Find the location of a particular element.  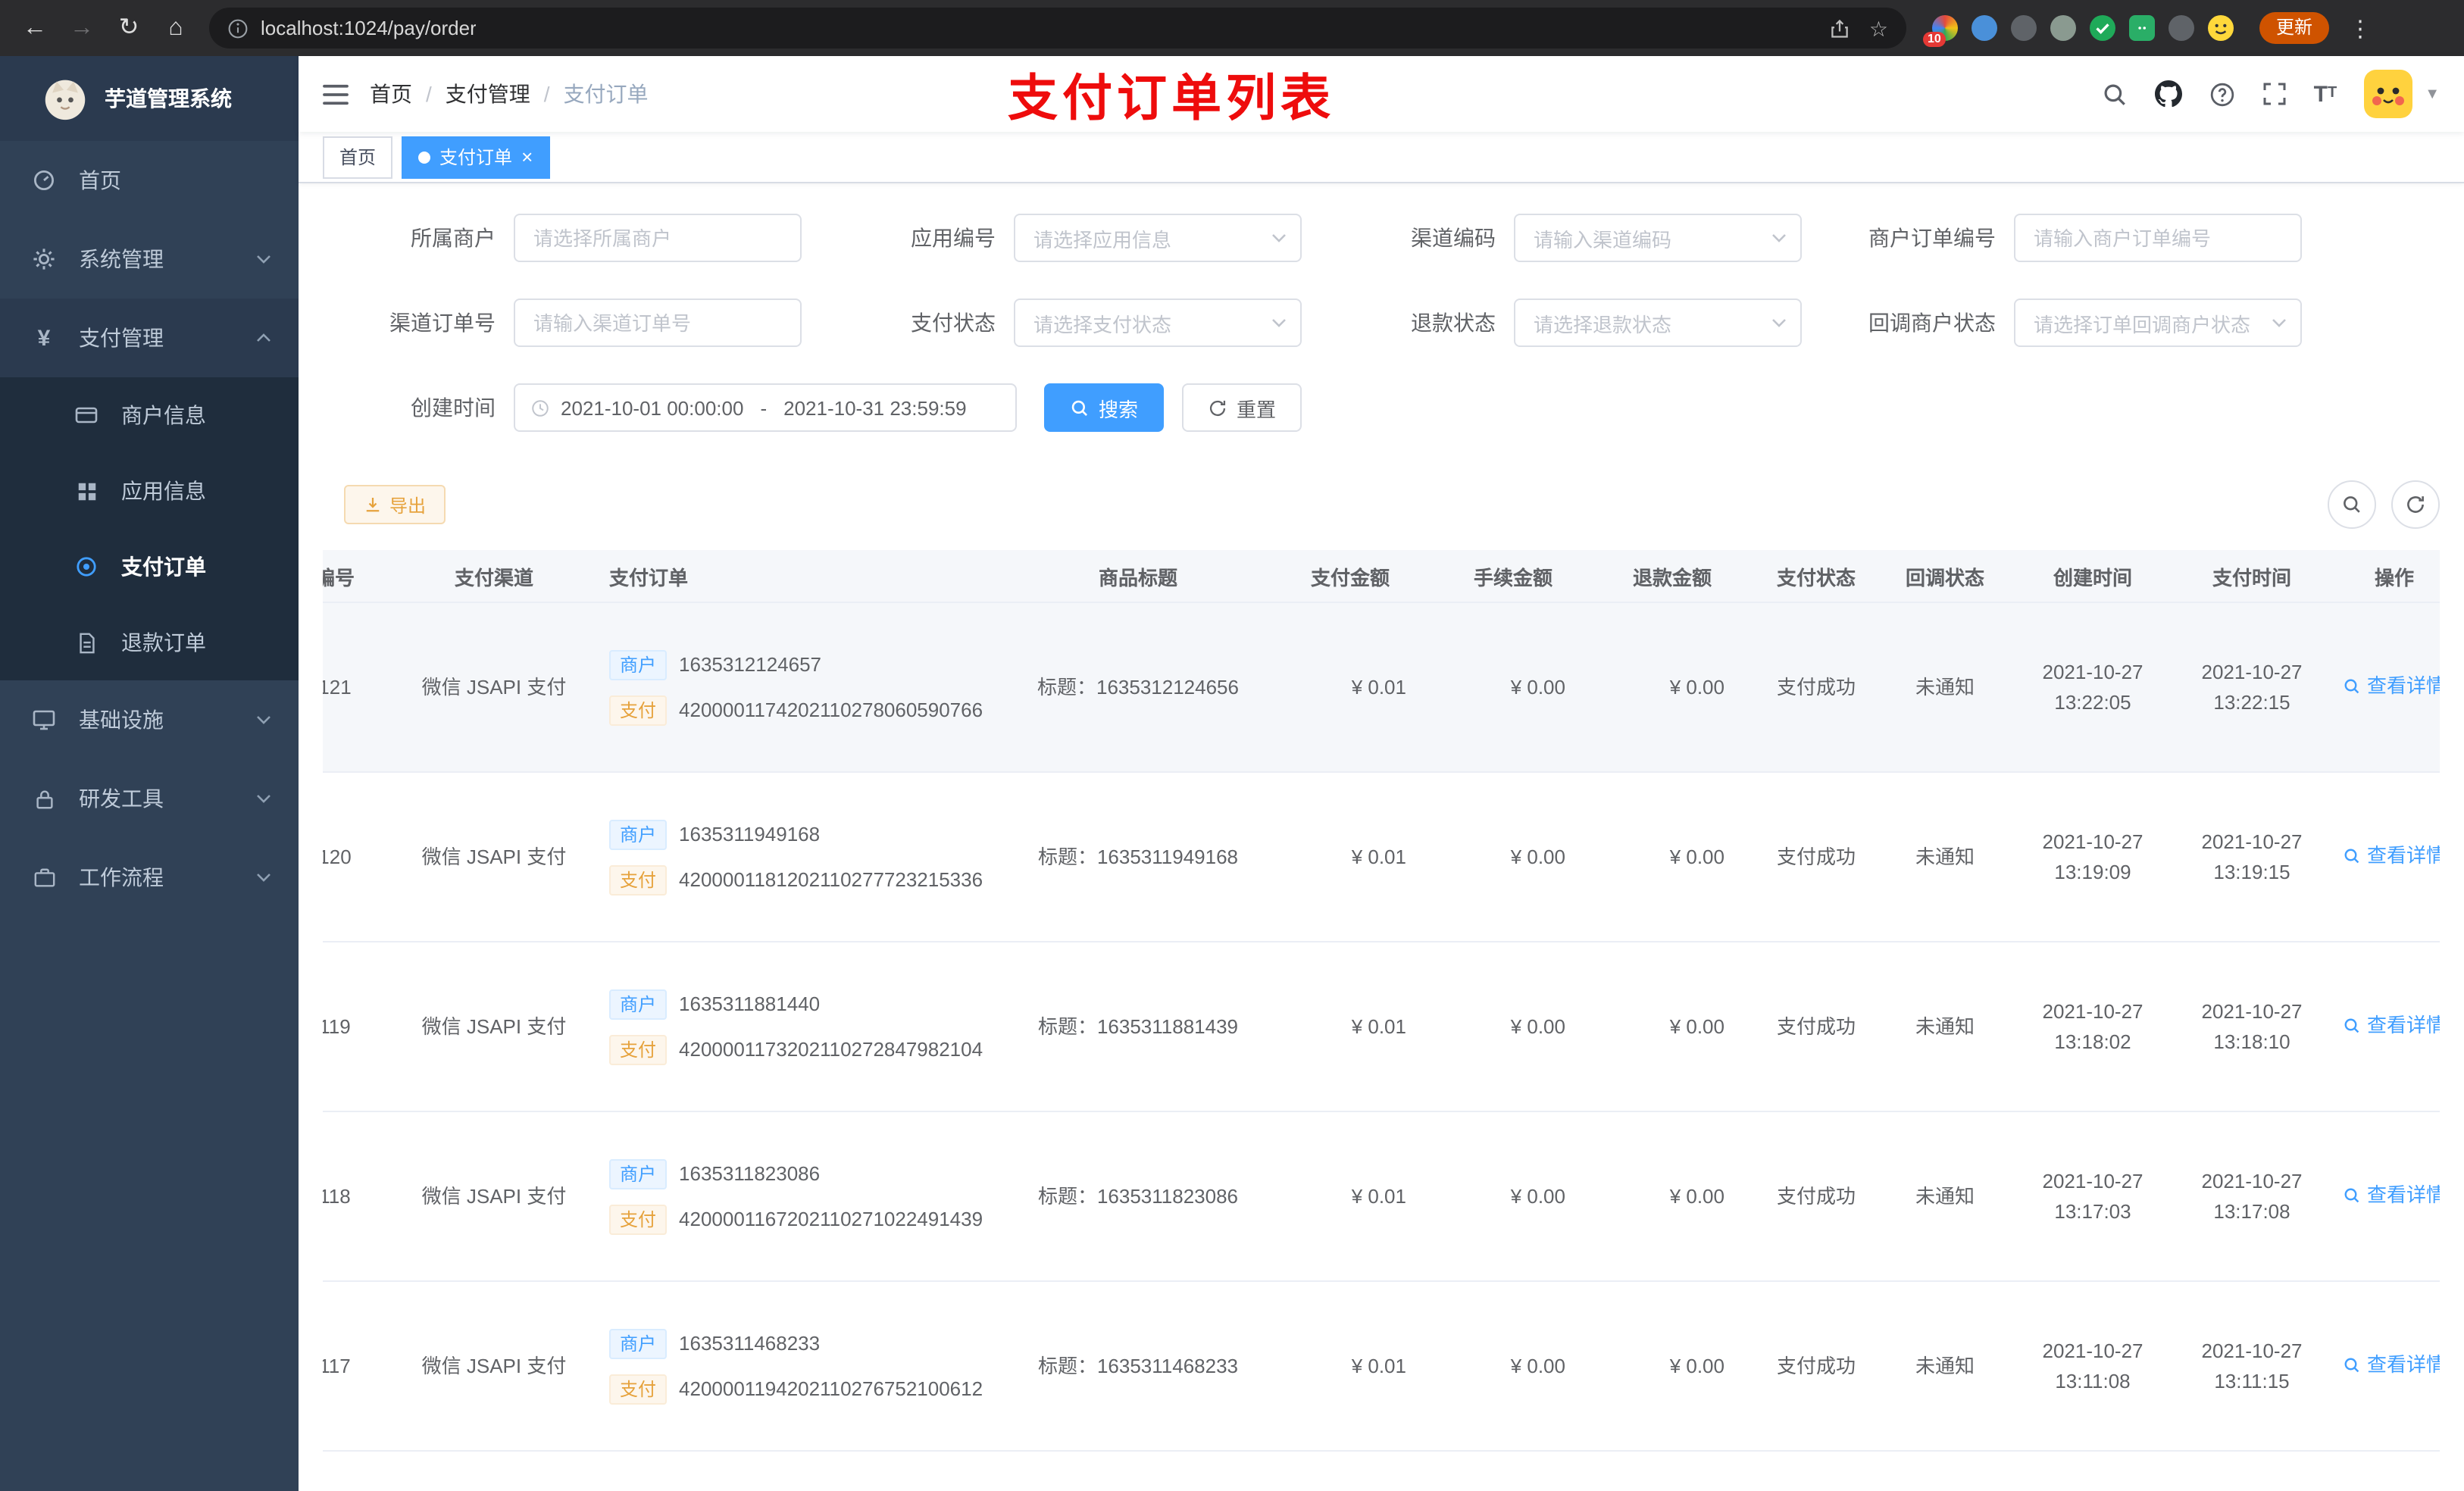

sidebar-item-merchant-info: 商户信息 is located at coordinates (149, 415).